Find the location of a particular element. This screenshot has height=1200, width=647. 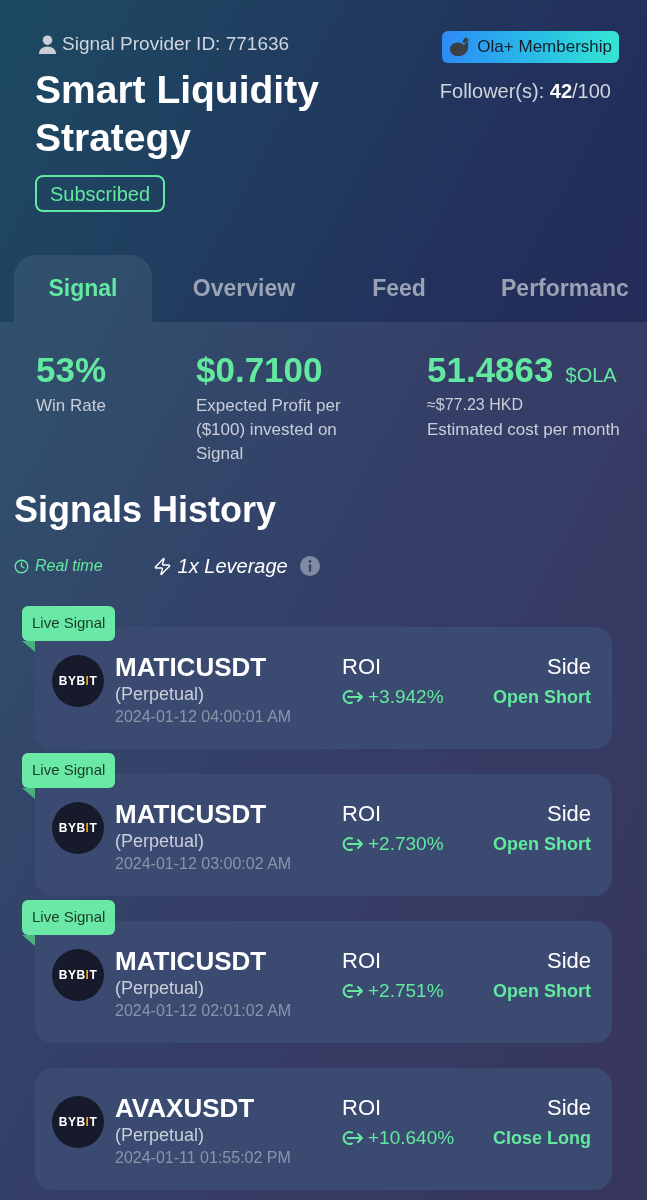

tab: Overview is located at coordinates (244, 288).